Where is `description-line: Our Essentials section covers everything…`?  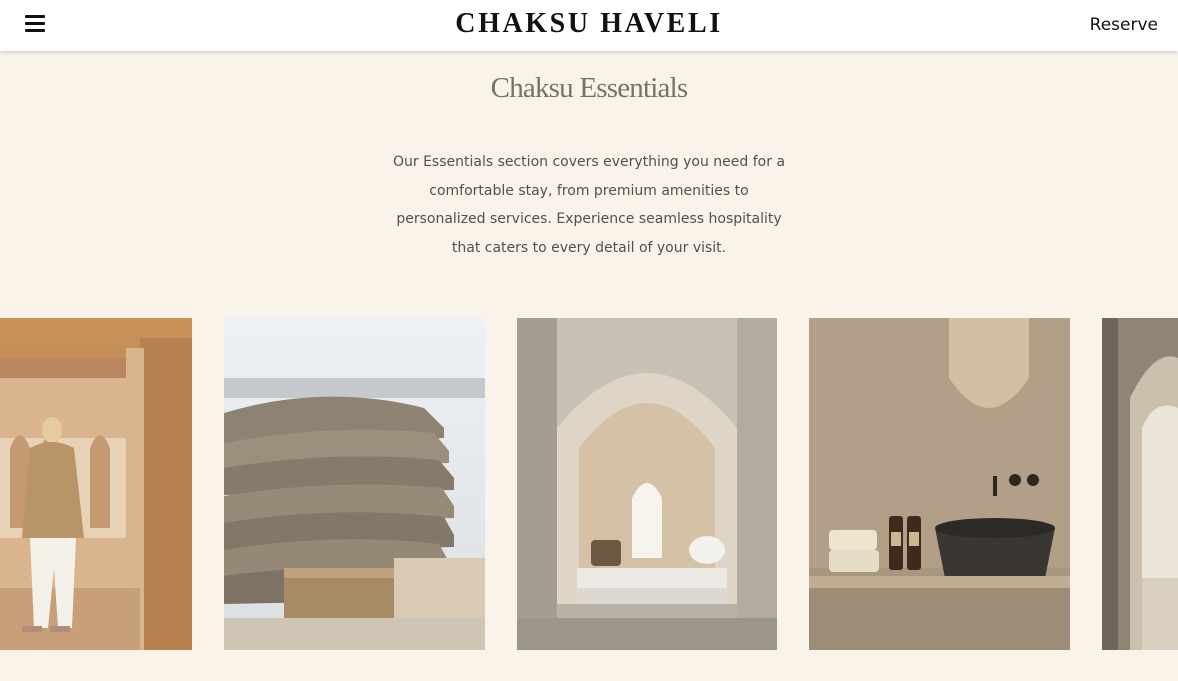 description-line: Our Essentials section covers everything… is located at coordinates (589, 162).